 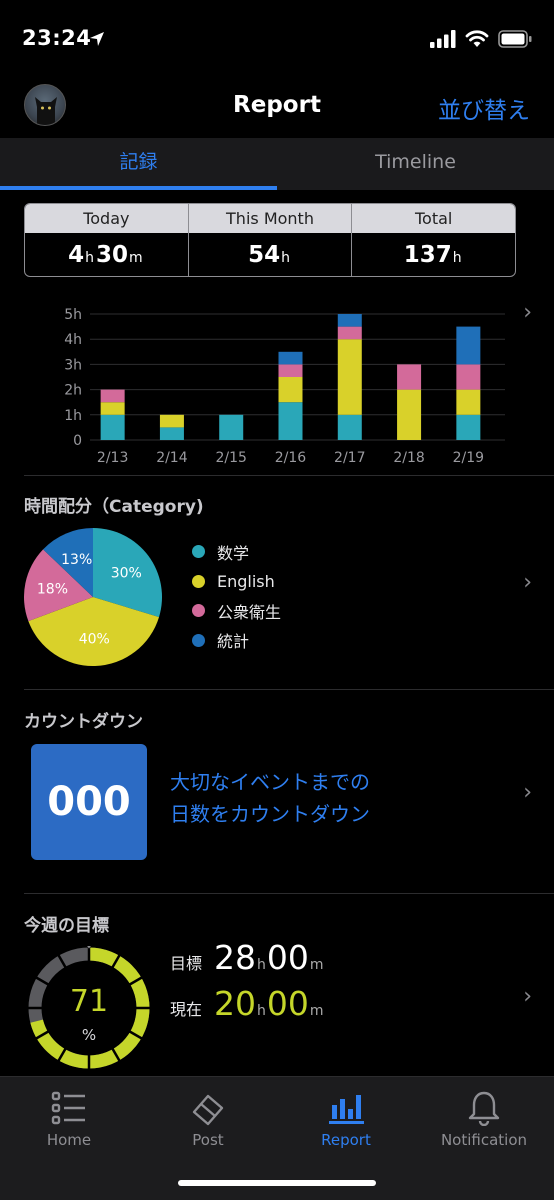 I want to click on countdown-chevron-icon: ›, so click(x=527, y=792).